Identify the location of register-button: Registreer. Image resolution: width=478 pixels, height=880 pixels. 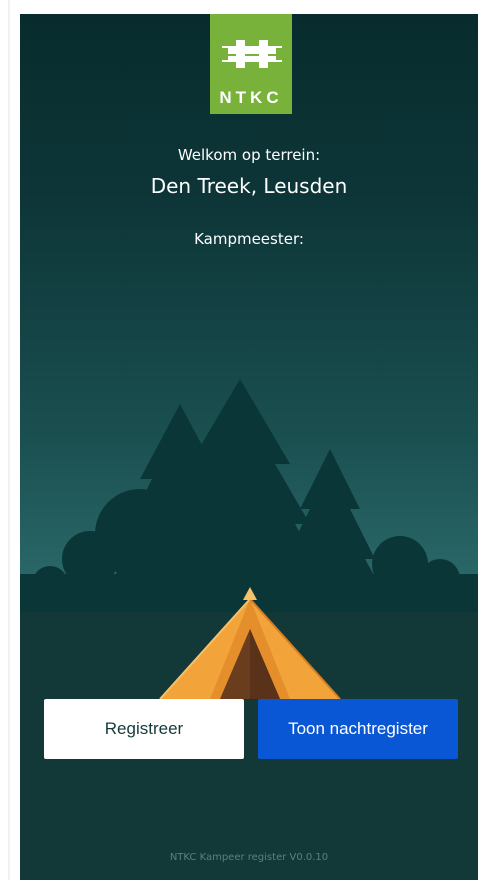
(144, 729).